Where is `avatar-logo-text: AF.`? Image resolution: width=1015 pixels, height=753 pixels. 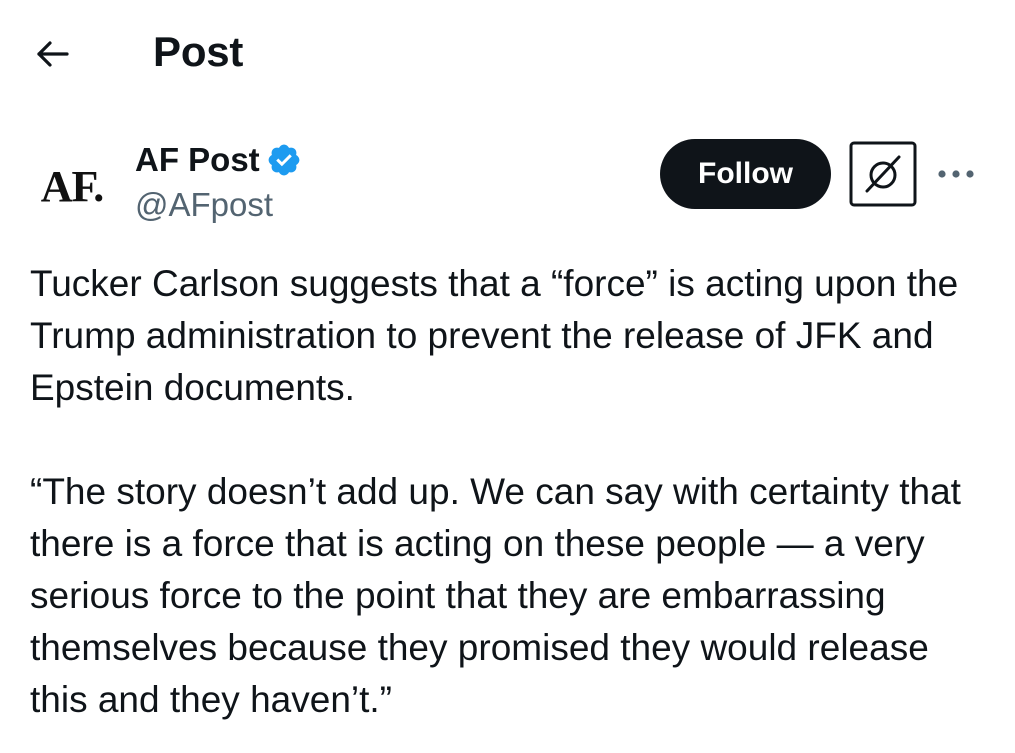
avatar-logo-text: AF. is located at coordinates (72, 186).